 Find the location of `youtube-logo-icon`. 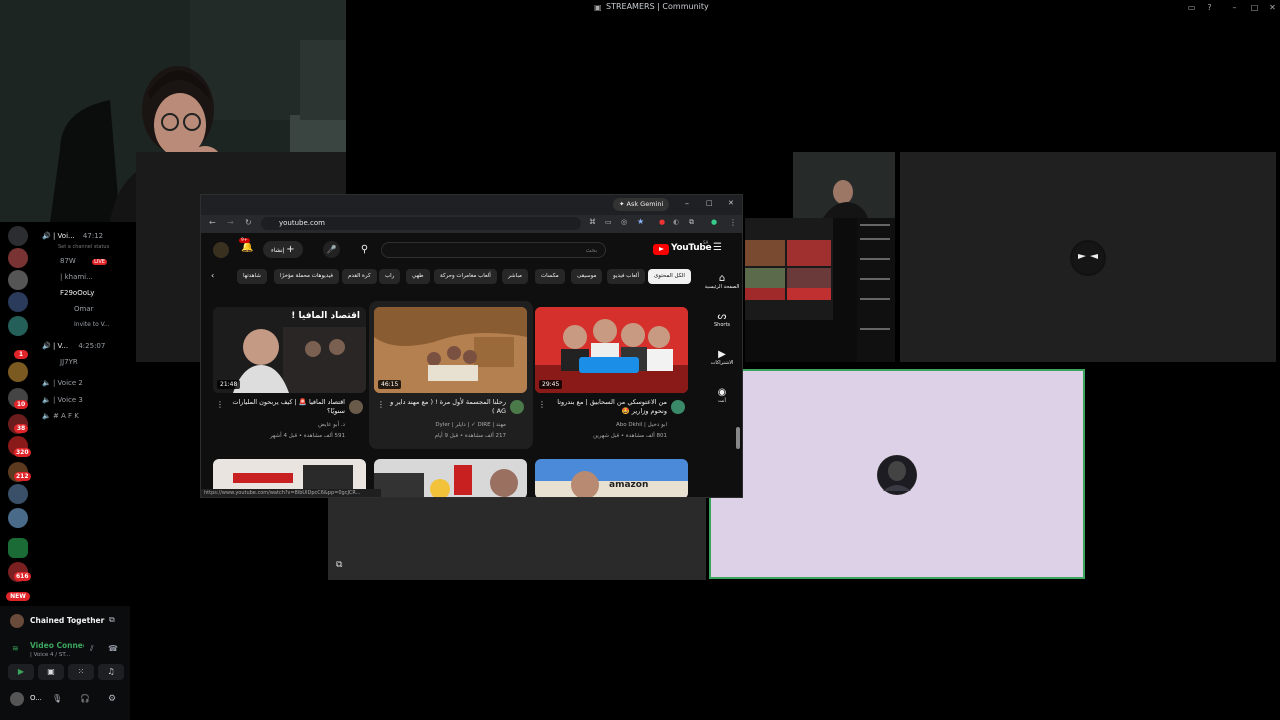

youtube-logo-icon is located at coordinates (661, 249).